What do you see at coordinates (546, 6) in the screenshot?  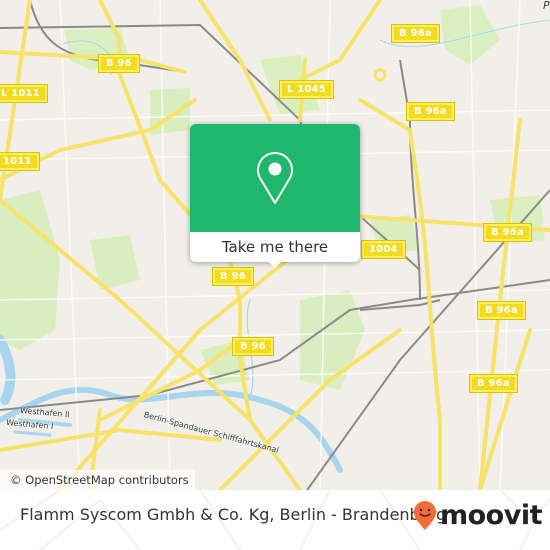 I see `corner-place-label: P` at bounding box center [546, 6].